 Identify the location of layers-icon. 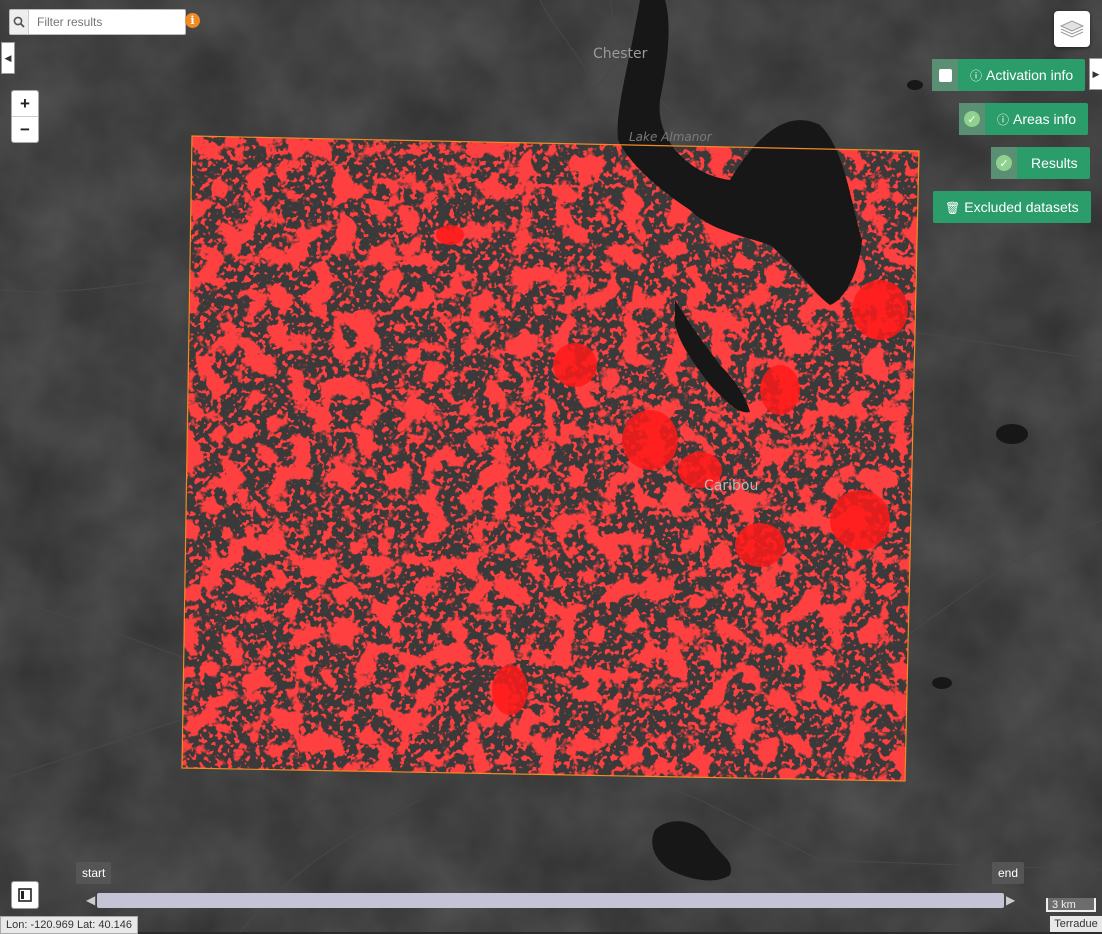
(1072, 29).